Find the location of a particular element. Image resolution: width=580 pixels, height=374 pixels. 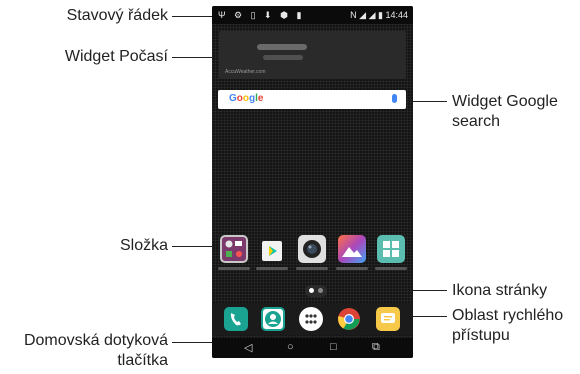

weather-subtext-blurred is located at coordinates (283, 57).